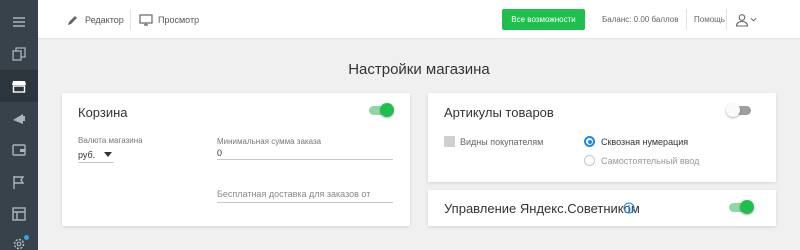 The height and width of the screenshot is (250, 800). Describe the element at coordinates (103, 112) in the screenshot. I see `cart-card-title: Корзина` at that location.